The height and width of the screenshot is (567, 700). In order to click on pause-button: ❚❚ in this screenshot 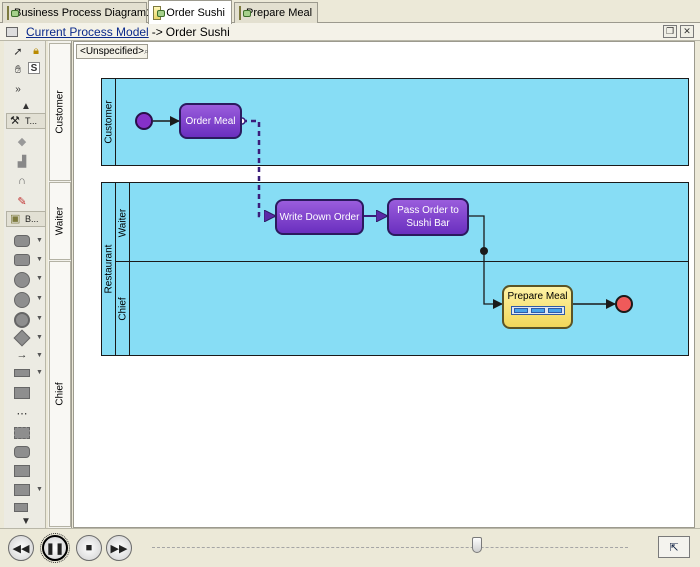, I will do `click(55, 548)`.